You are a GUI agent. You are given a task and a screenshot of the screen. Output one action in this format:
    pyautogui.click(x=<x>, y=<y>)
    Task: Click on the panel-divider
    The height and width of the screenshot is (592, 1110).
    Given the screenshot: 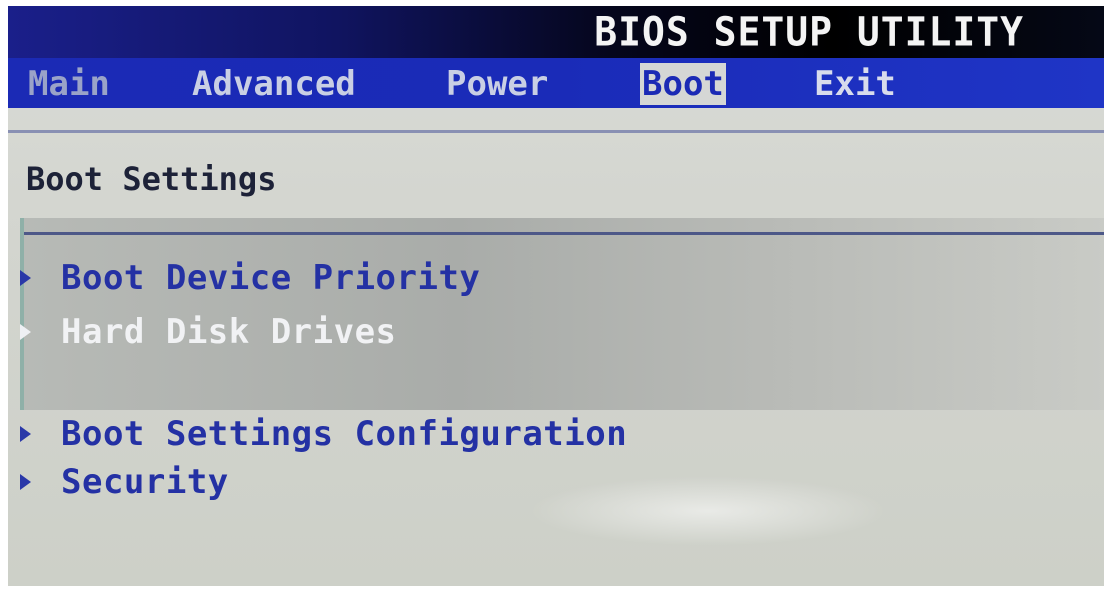 What is the action you would take?
    pyautogui.click(x=564, y=233)
    